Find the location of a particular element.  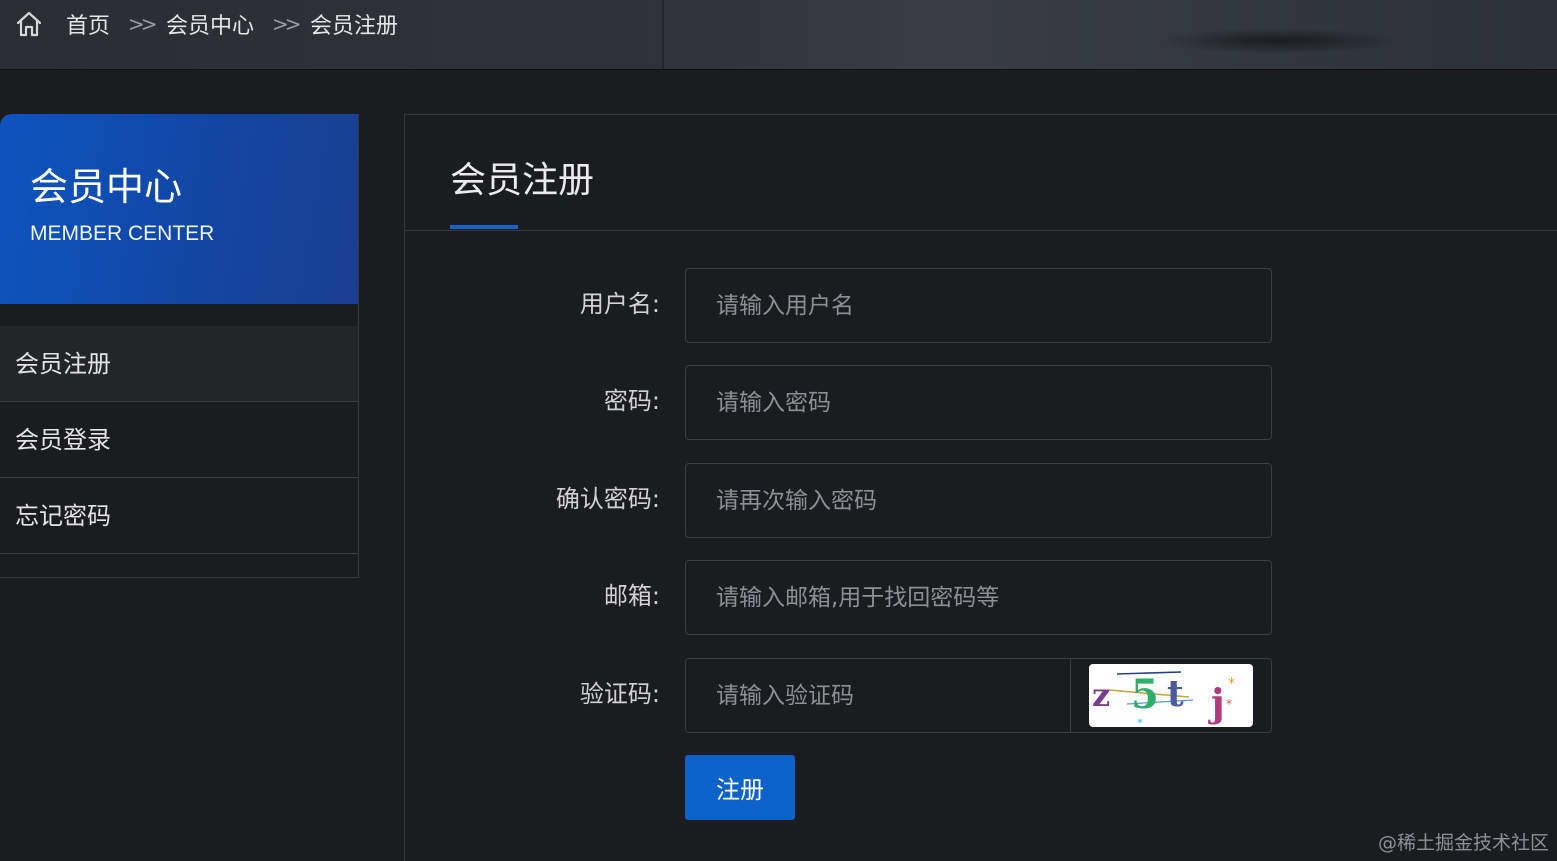

password-label: 密码: is located at coordinates (631, 401).